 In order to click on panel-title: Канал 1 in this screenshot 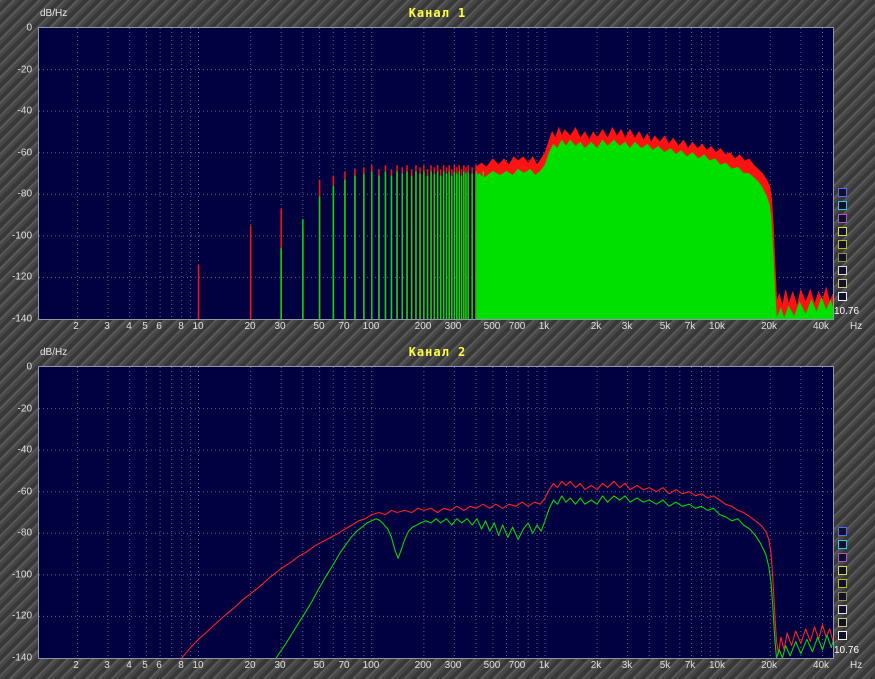, I will do `click(437, 13)`.